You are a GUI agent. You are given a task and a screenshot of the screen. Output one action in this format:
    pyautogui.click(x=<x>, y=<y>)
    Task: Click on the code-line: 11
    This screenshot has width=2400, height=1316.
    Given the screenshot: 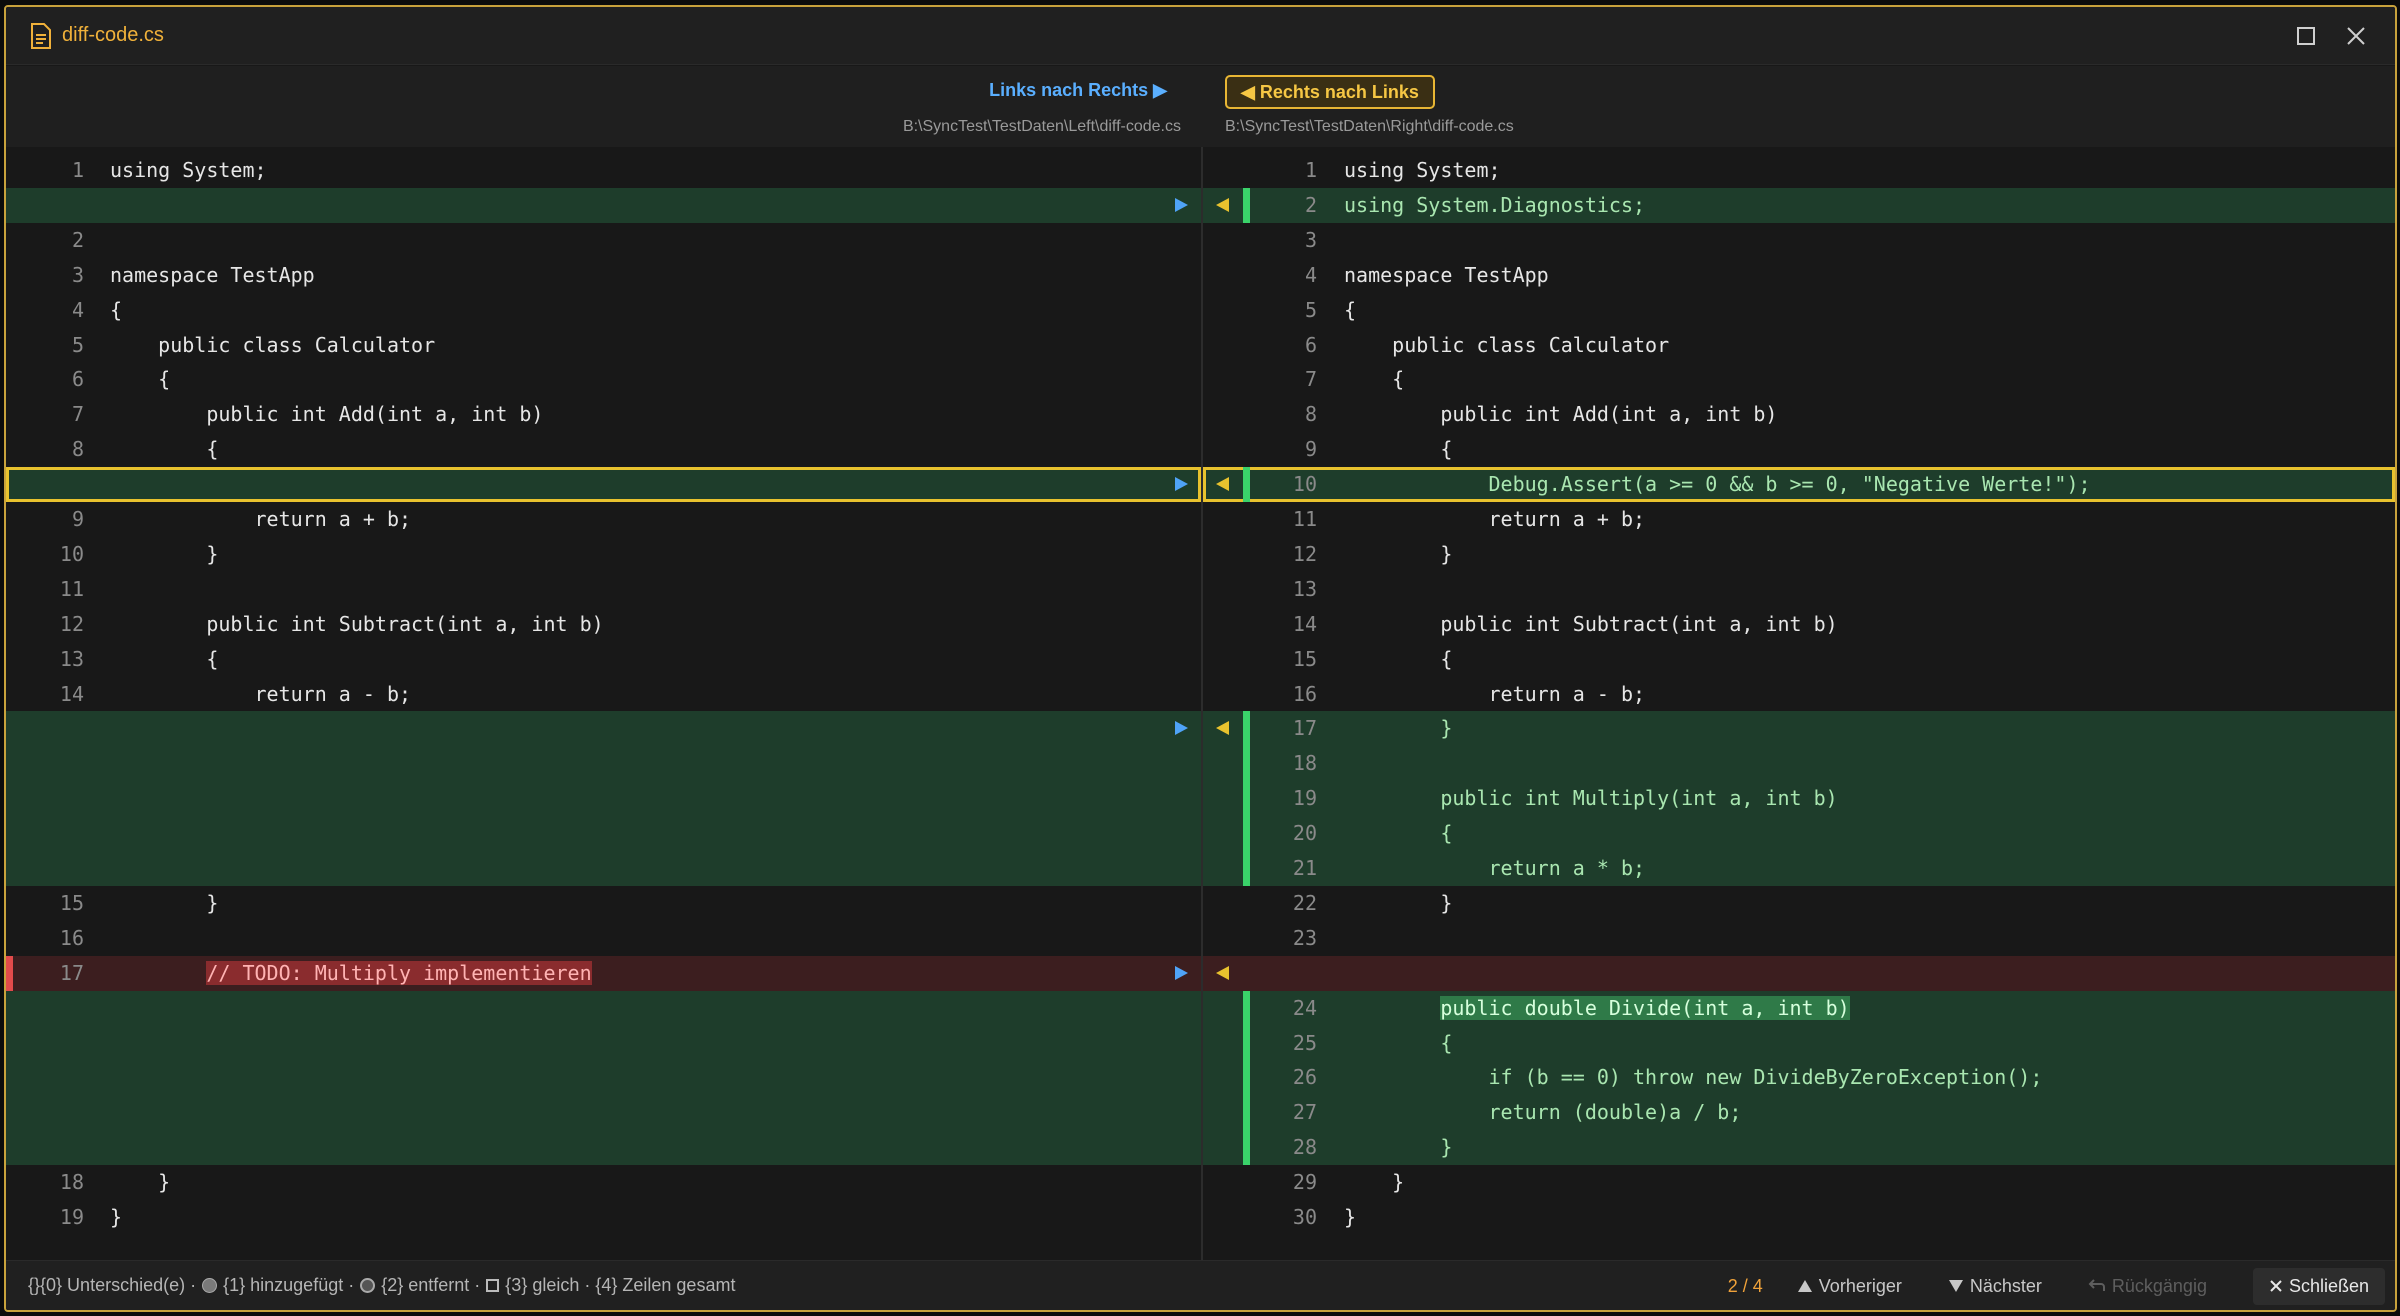 What is the action you would take?
    pyautogui.click(x=603, y=589)
    